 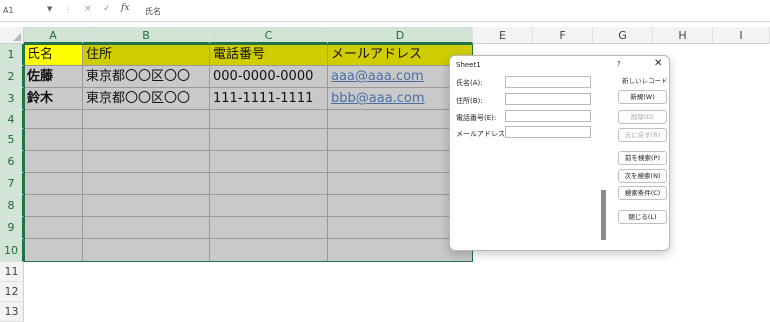 I want to click on header-cell-address: 住所, so click(x=146, y=55).